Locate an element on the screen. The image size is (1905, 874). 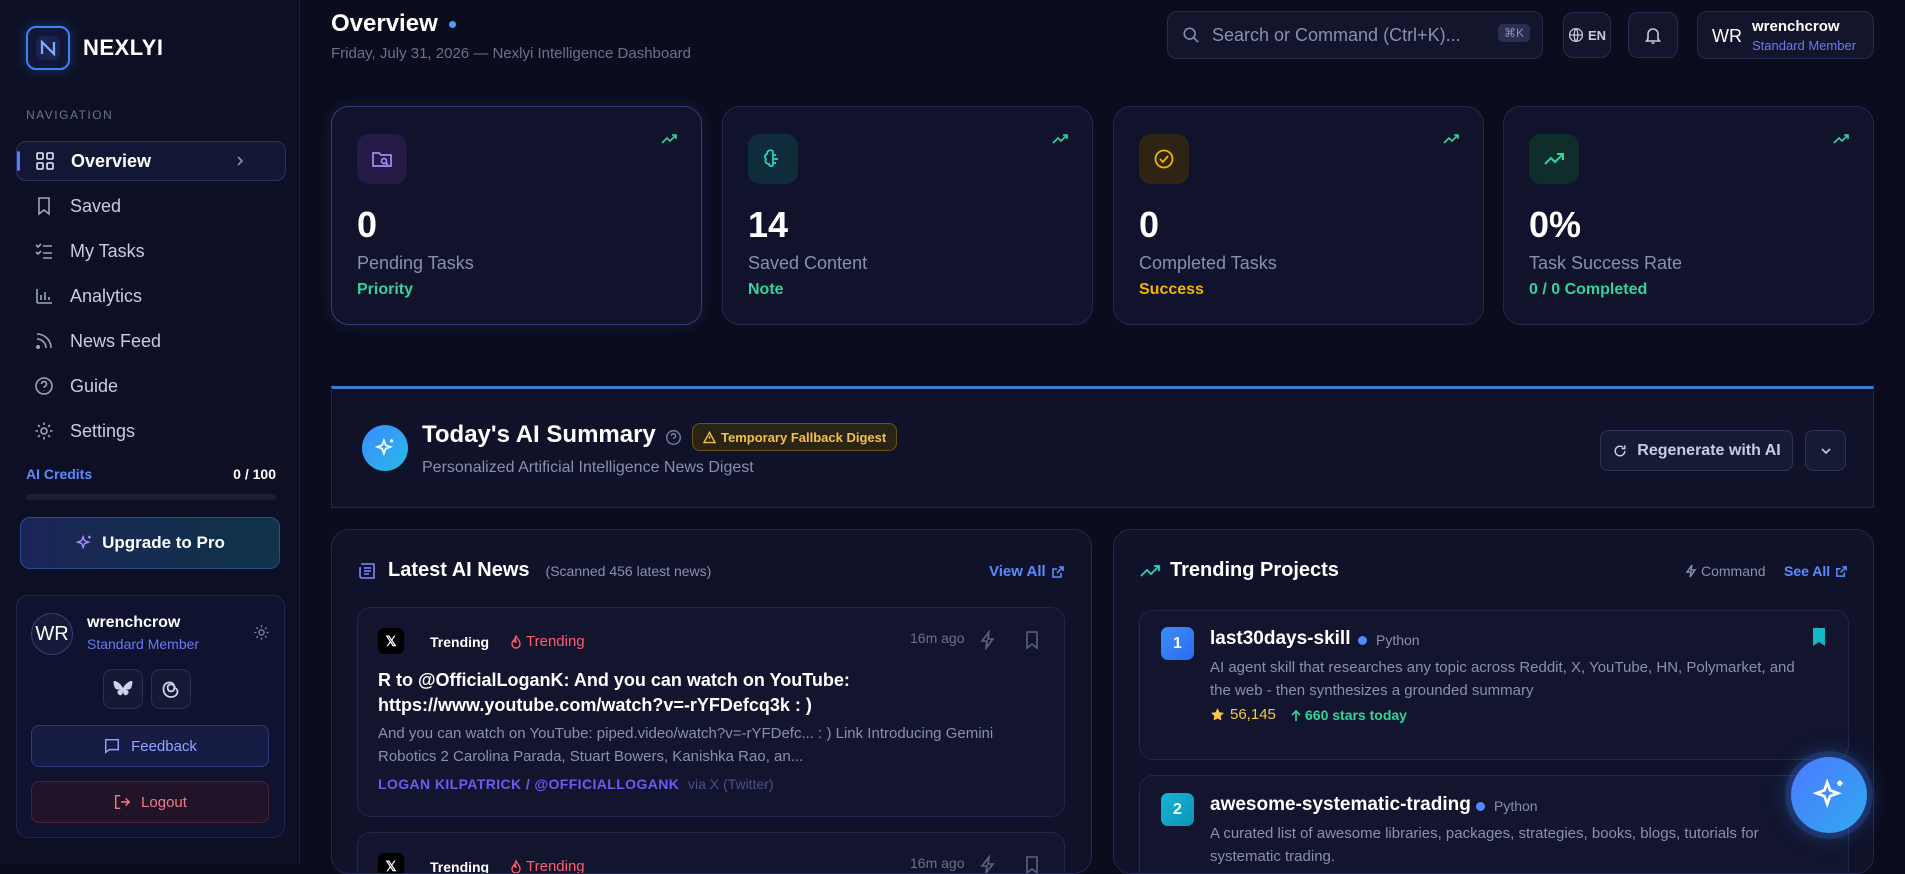
sidebar-item-overview: Overview is located at coordinates (151, 161).